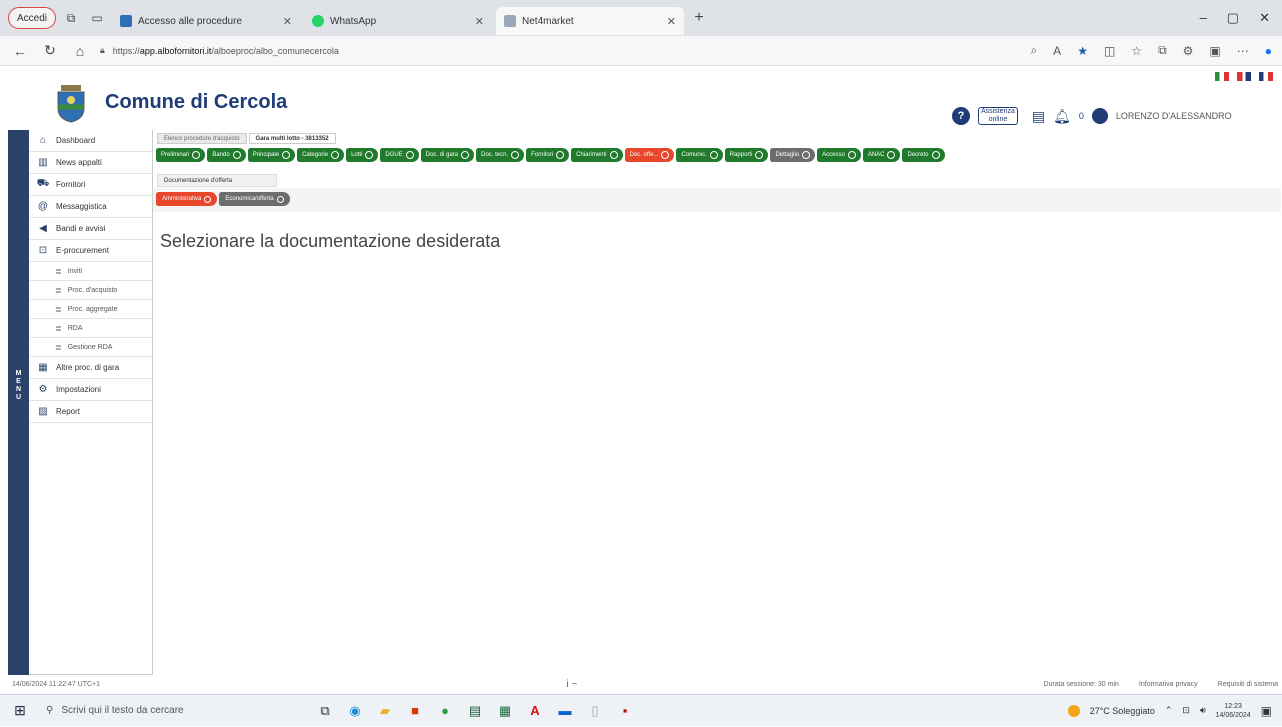 The height and width of the screenshot is (727, 1282). Describe the element at coordinates (565, 711) in the screenshot. I see `outlook-icon: ▬` at that location.